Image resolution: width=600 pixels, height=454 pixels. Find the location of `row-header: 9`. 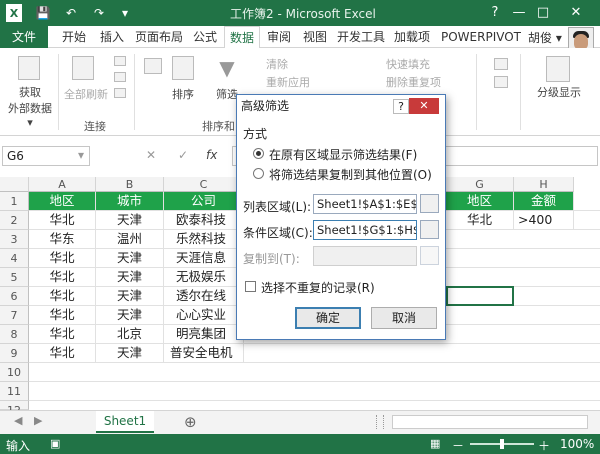

row-header: 9 is located at coordinates (14, 353).